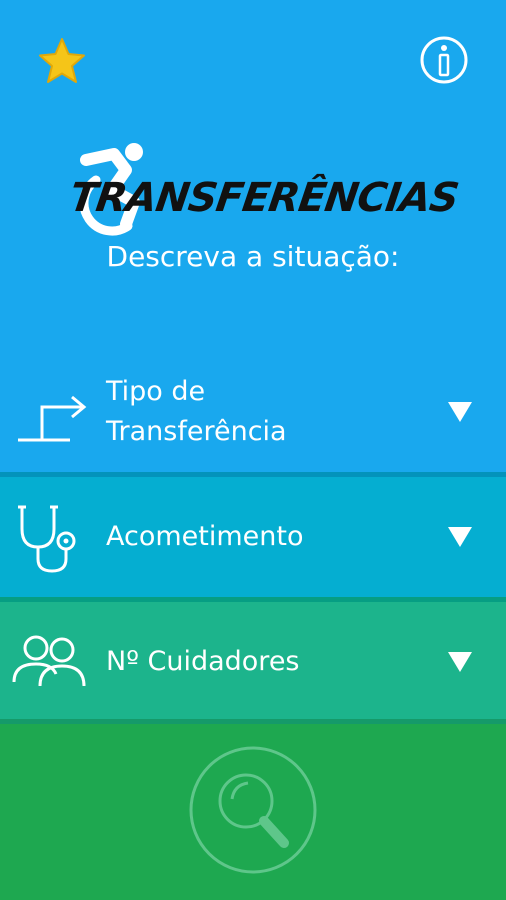 The height and width of the screenshot is (900, 506). Describe the element at coordinates (444, 60) in the screenshot. I see `info-icon` at that location.